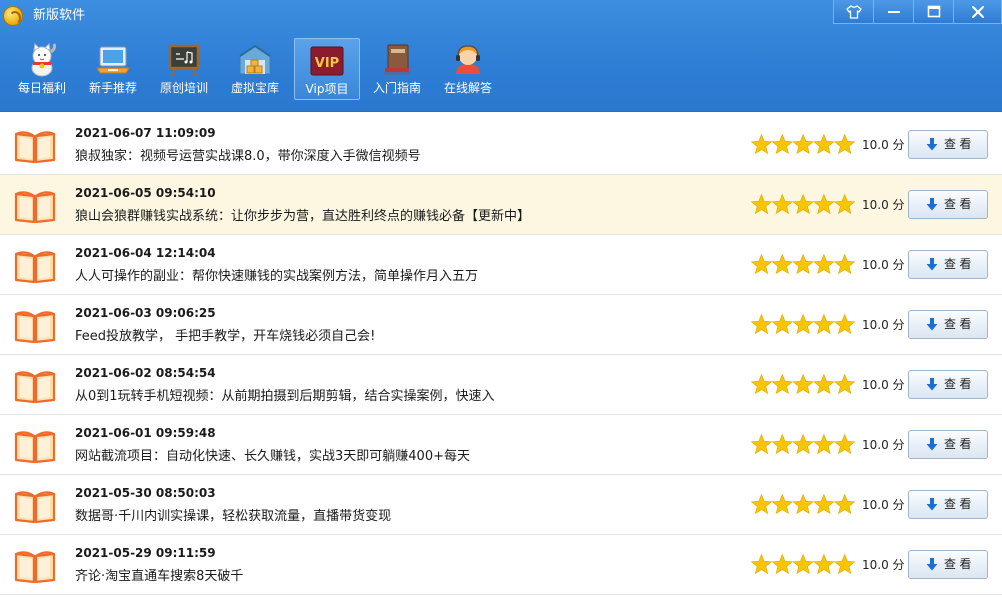 The height and width of the screenshot is (597, 1002). What do you see at coordinates (113, 60) in the screenshot?
I see `laptop-icon` at bounding box center [113, 60].